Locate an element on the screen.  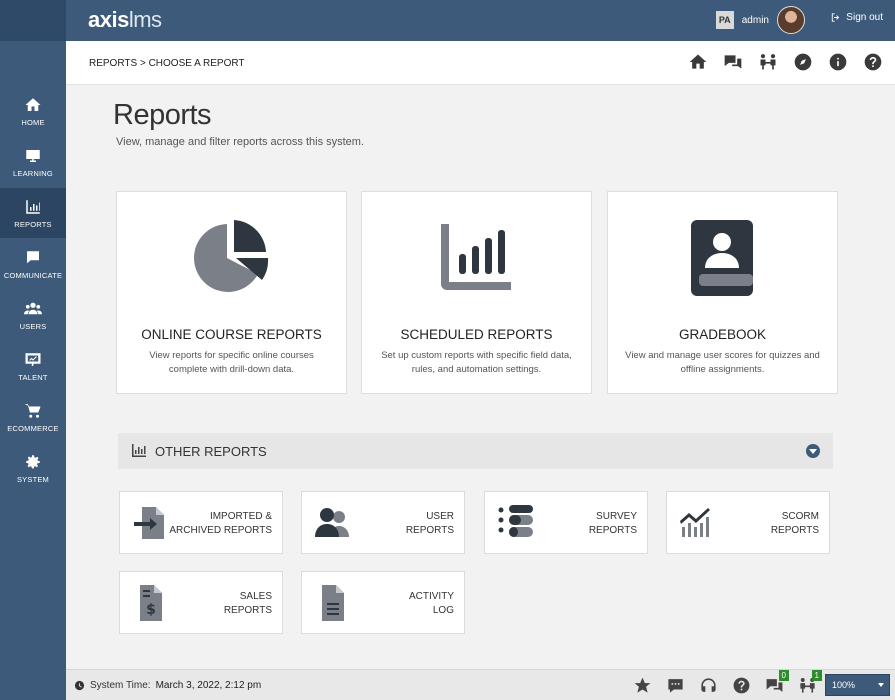
sidebar-item-reports: REPORTS is located at coordinates (33, 213).